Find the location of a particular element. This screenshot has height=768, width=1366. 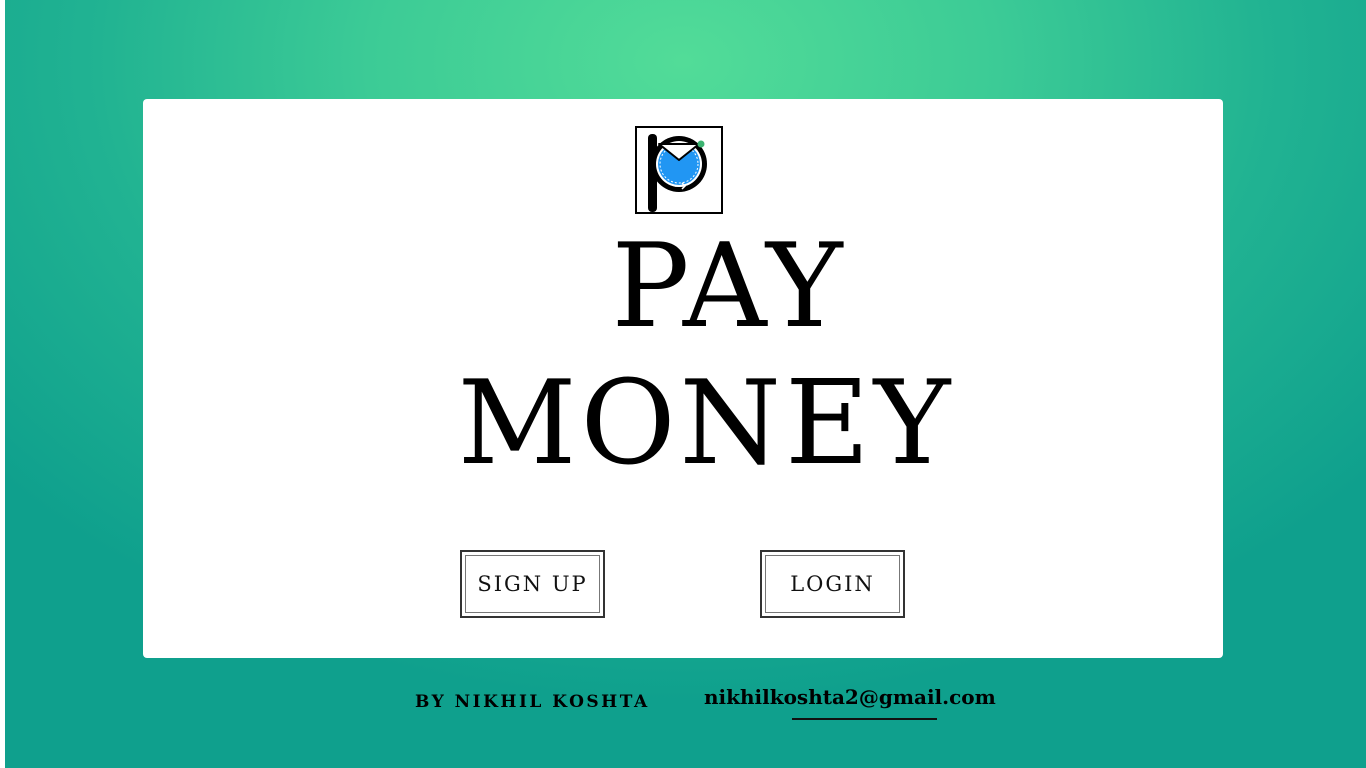

signup-button: SIGN UP is located at coordinates (532, 584).